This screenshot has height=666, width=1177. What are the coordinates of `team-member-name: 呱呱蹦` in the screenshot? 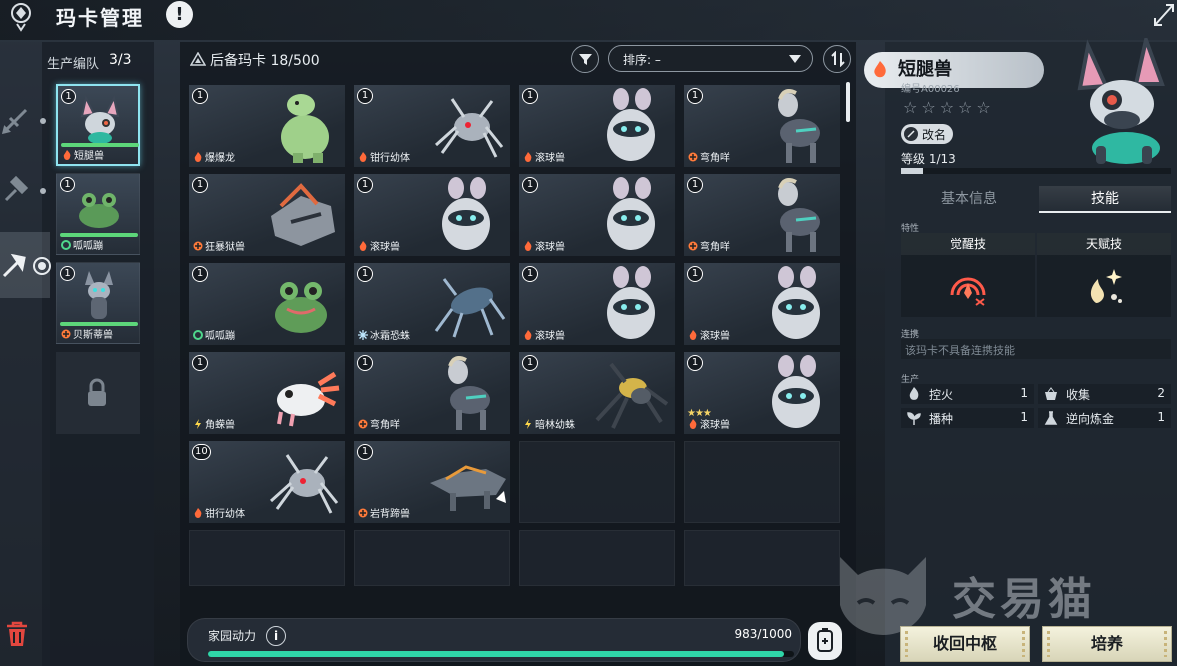 It's located at (82, 244).